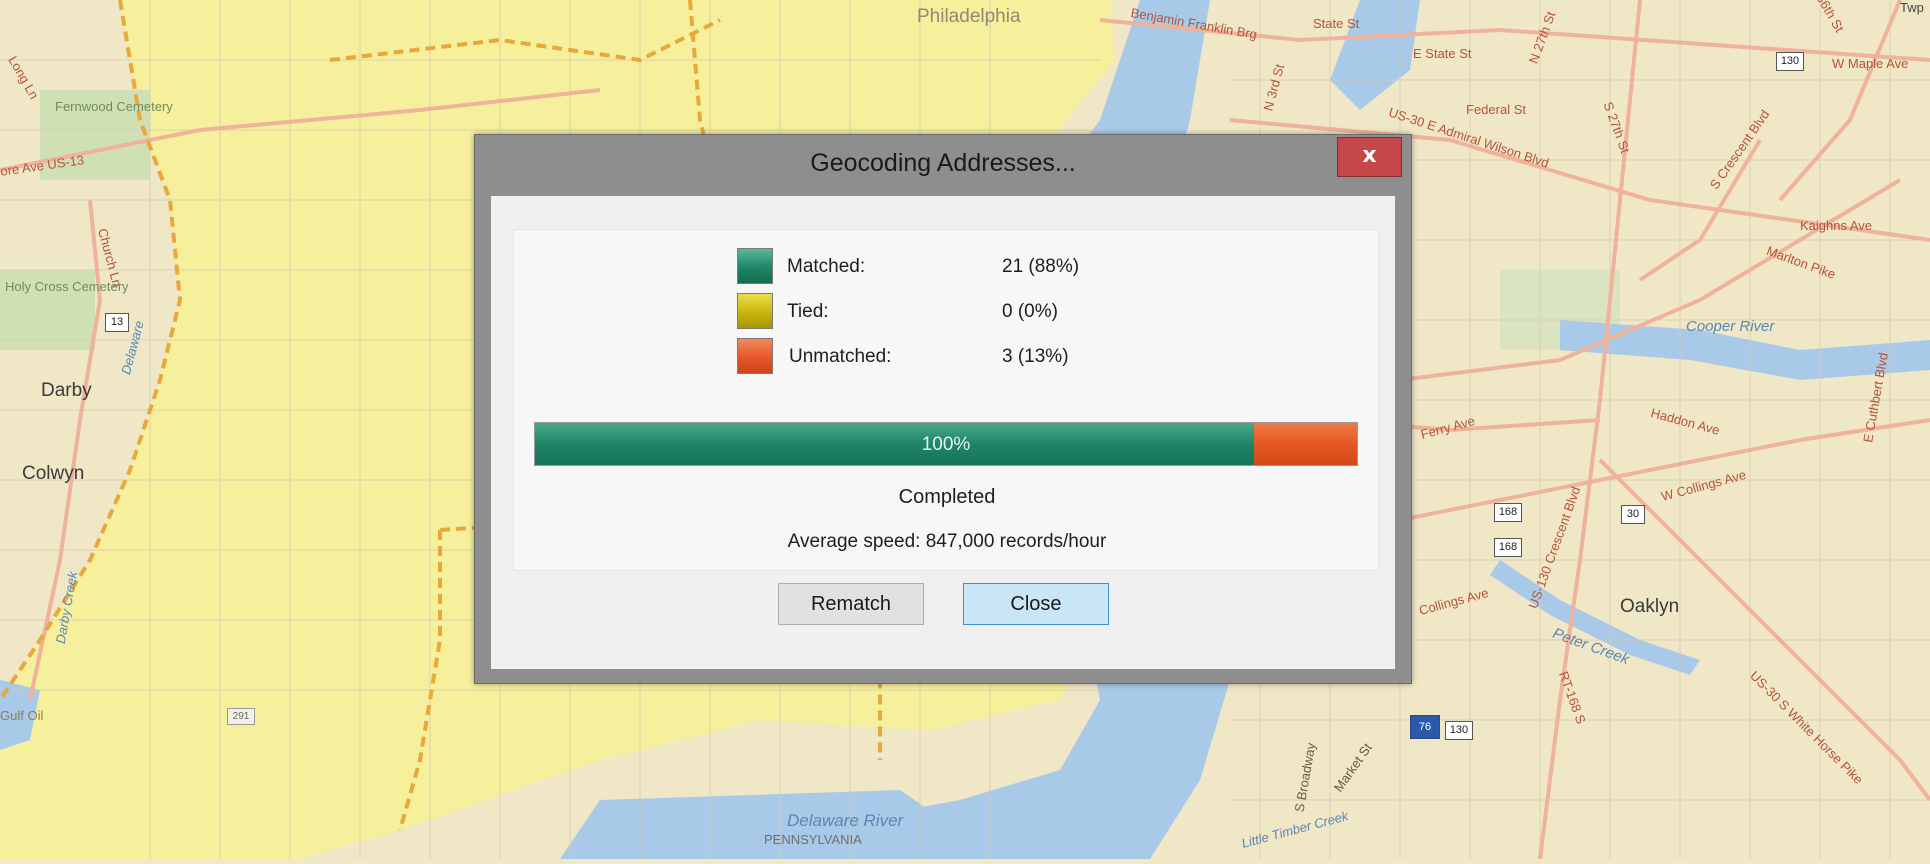 This screenshot has width=1930, height=864. What do you see at coordinates (840, 356) in the screenshot?
I see `unmatched-label: Unmatched:` at bounding box center [840, 356].